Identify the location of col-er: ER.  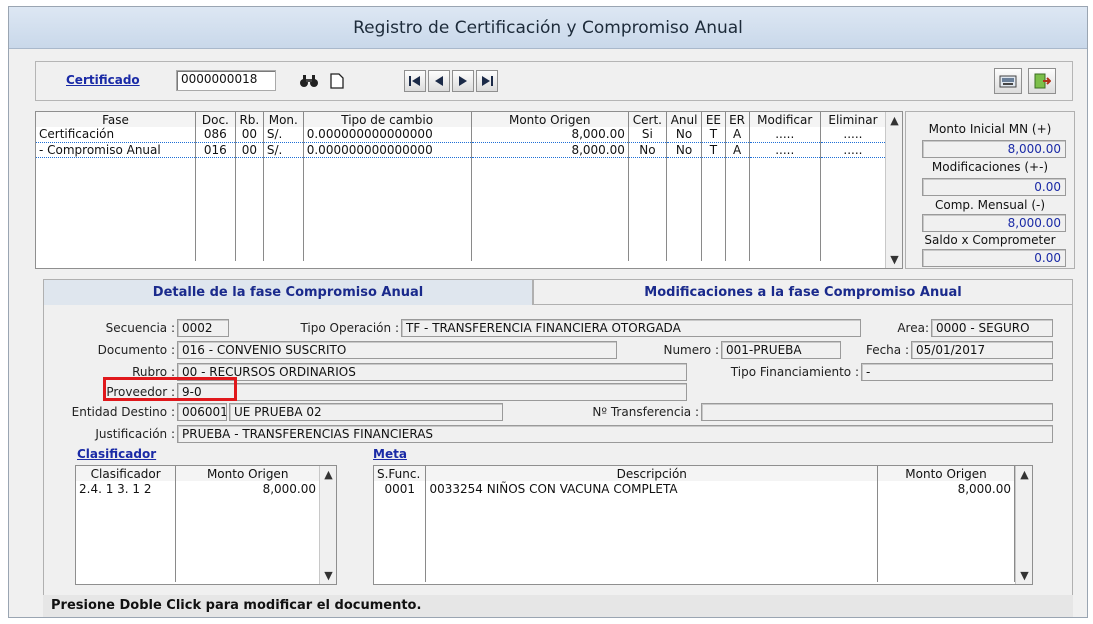
(737, 119).